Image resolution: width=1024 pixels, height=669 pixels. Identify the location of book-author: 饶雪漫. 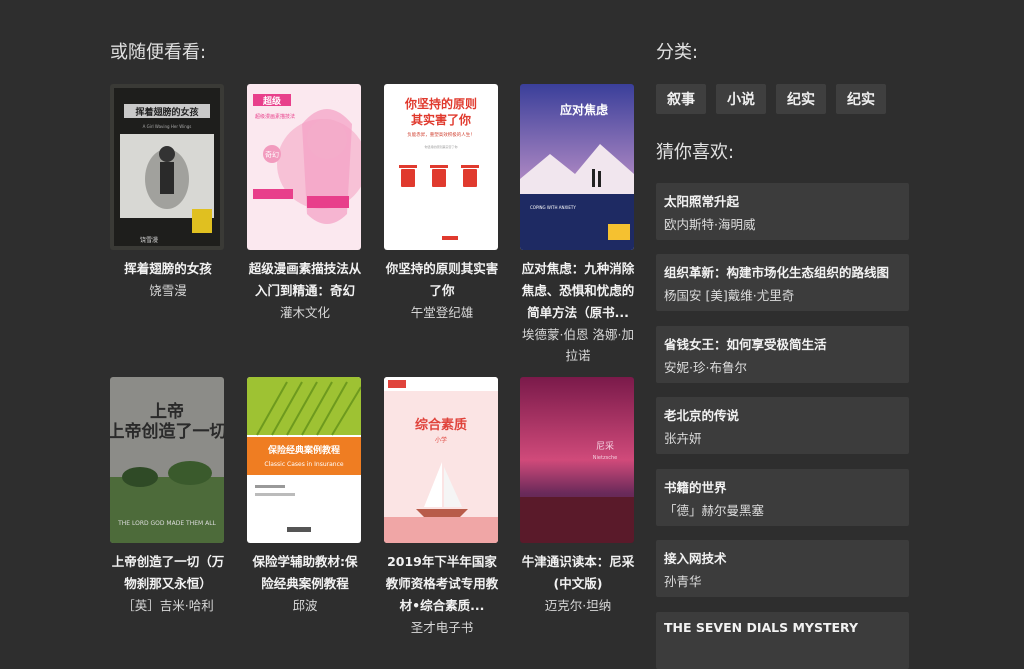
(168, 290).